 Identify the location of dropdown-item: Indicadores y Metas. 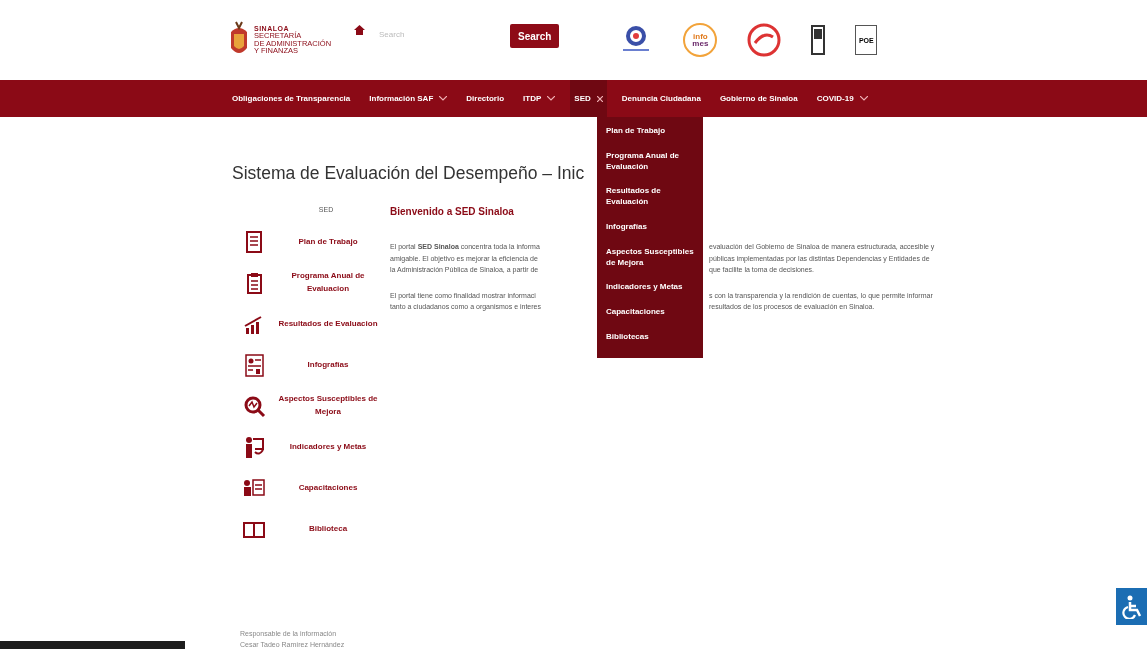
(650, 290).